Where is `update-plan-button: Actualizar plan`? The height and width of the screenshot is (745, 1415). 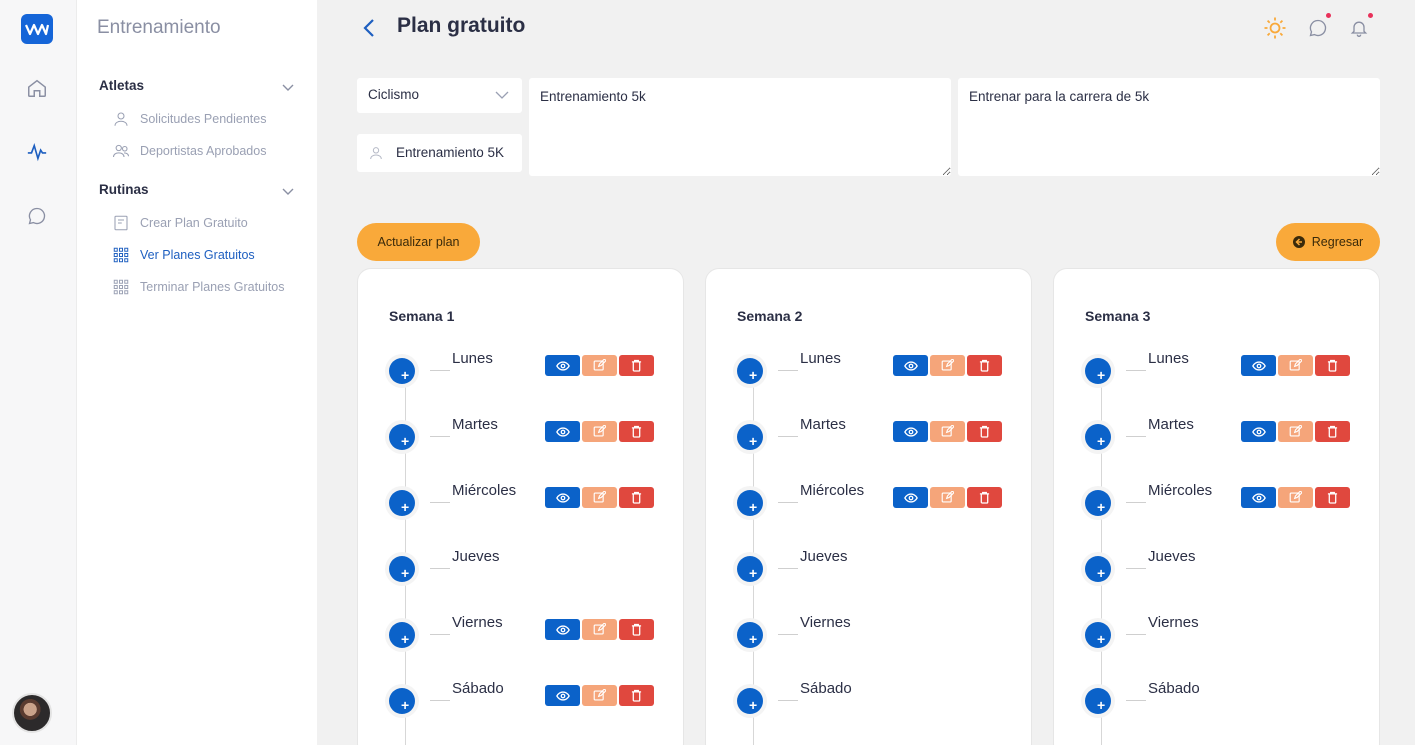 update-plan-button: Actualizar plan is located at coordinates (418, 242).